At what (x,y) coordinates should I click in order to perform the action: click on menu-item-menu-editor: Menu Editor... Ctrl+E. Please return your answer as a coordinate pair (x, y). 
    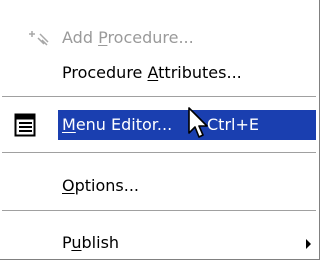
    Looking at the image, I should click on (159, 125).